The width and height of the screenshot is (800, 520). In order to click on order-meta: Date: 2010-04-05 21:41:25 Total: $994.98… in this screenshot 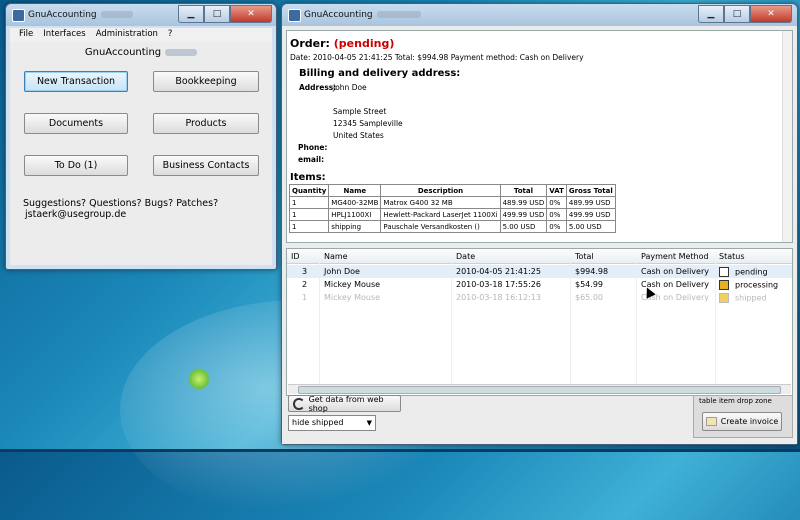, I will do `click(437, 57)`.